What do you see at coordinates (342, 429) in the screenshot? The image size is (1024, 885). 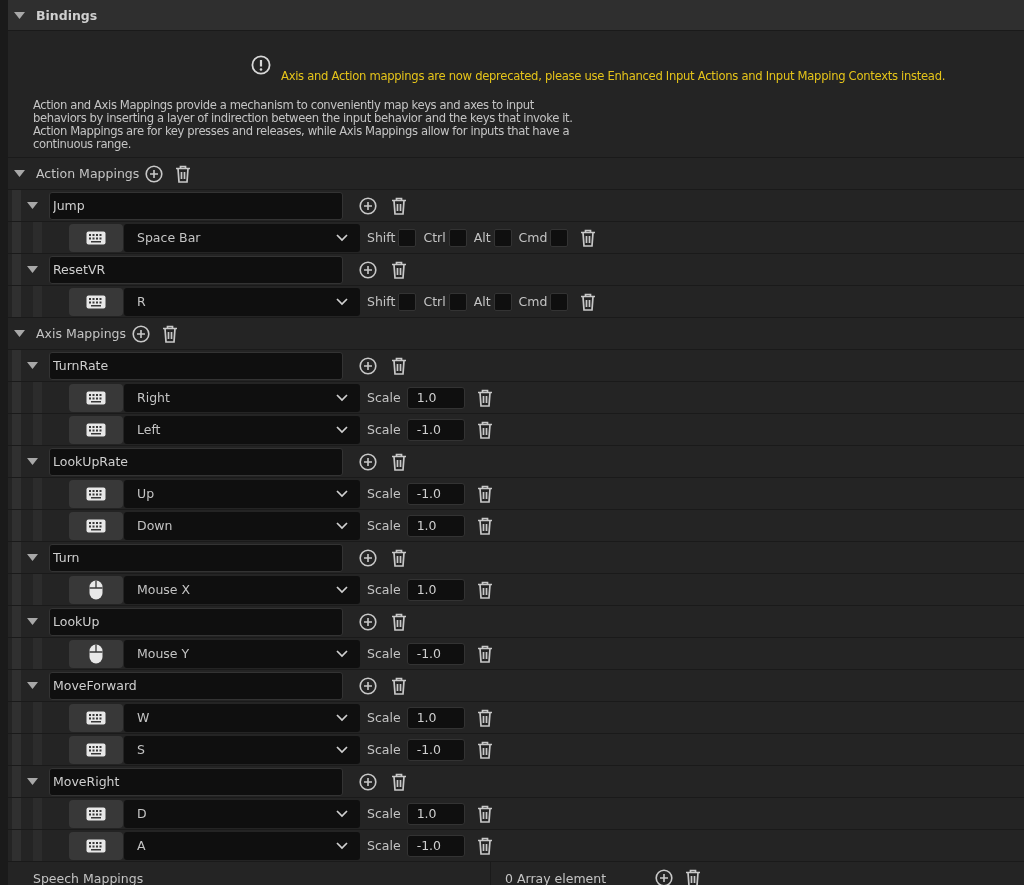 I see `chevron-down-icon` at bounding box center [342, 429].